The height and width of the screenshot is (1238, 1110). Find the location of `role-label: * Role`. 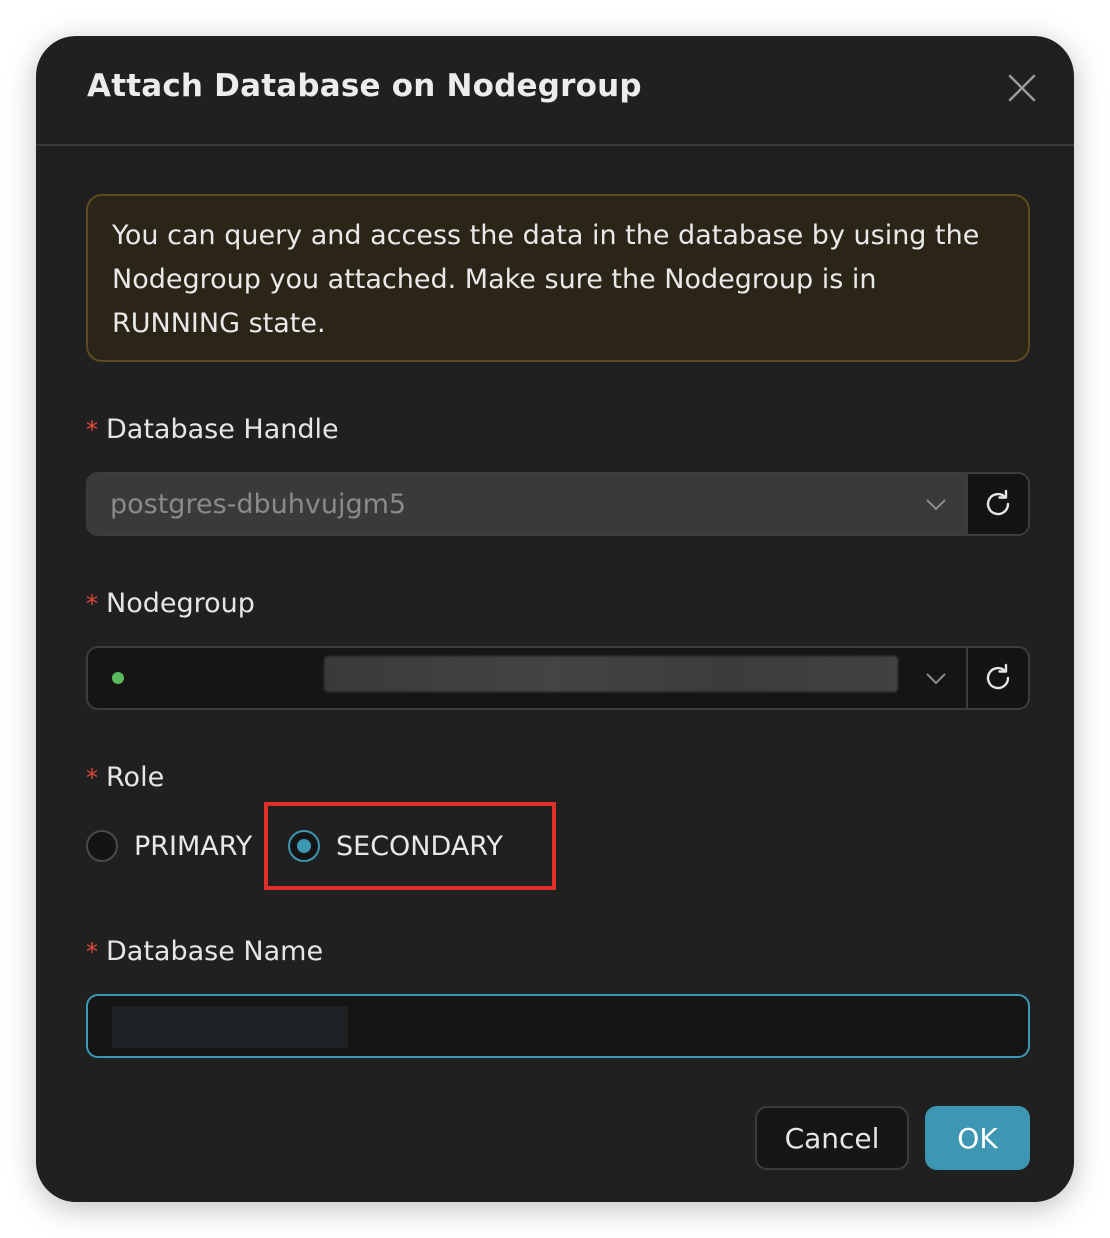

role-label: * Role is located at coordinates (125, 777).